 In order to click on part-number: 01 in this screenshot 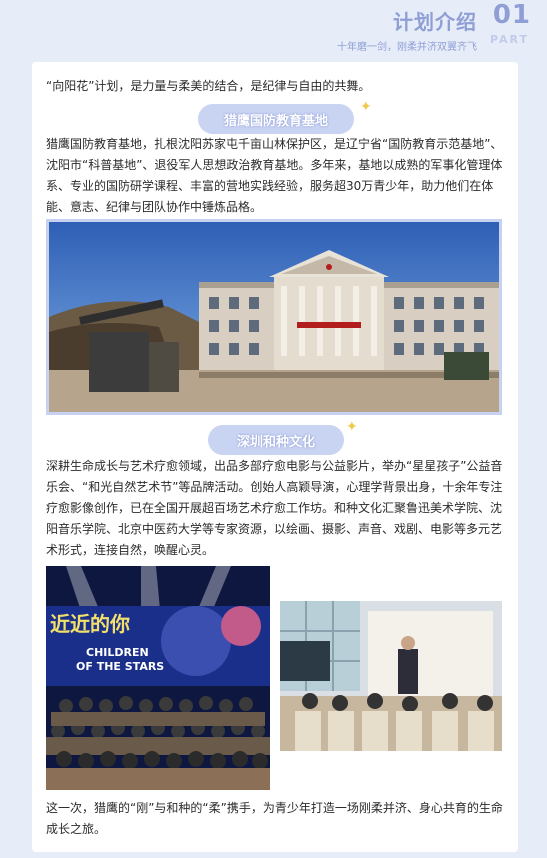, I will do `click(511, 15)`.